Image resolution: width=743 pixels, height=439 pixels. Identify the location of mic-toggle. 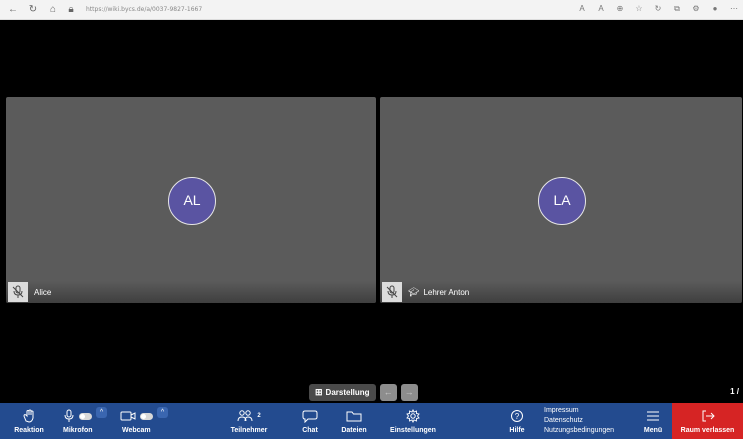
(85, 416).